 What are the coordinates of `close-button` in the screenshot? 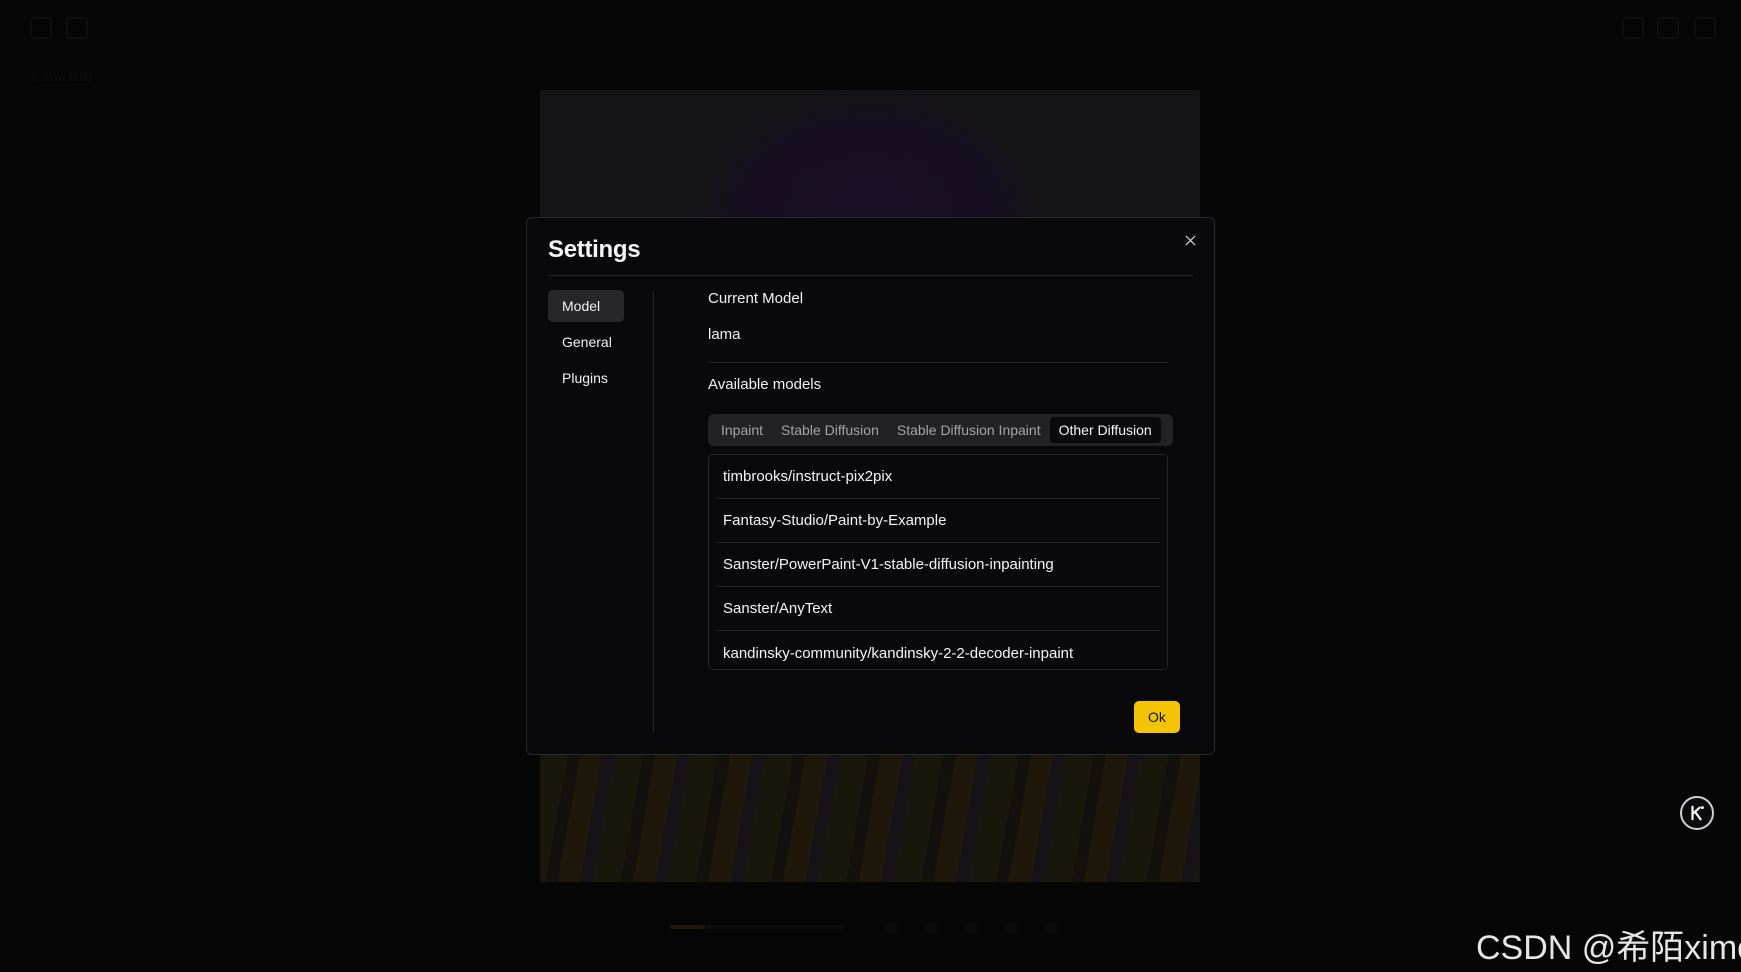 It's located at (1190, 240).